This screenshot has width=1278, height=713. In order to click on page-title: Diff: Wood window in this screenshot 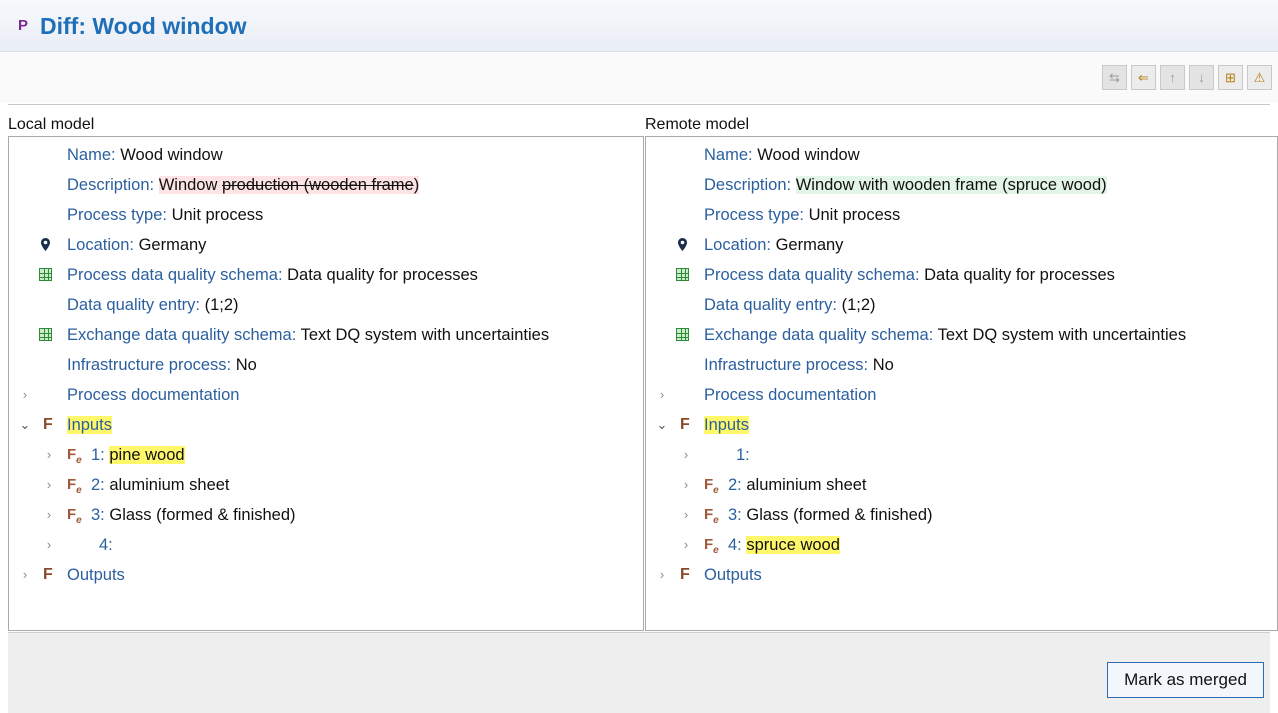, I will do `click(143, 26)`.